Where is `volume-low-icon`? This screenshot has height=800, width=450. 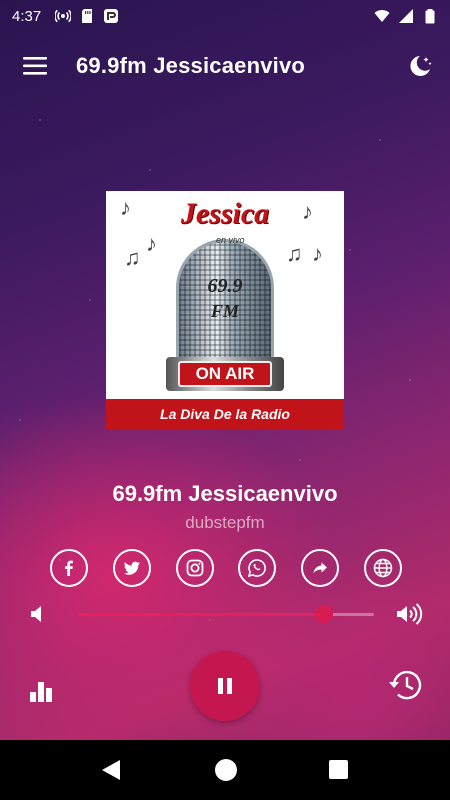 volume-low-icon is located at coordinates (39, 614).